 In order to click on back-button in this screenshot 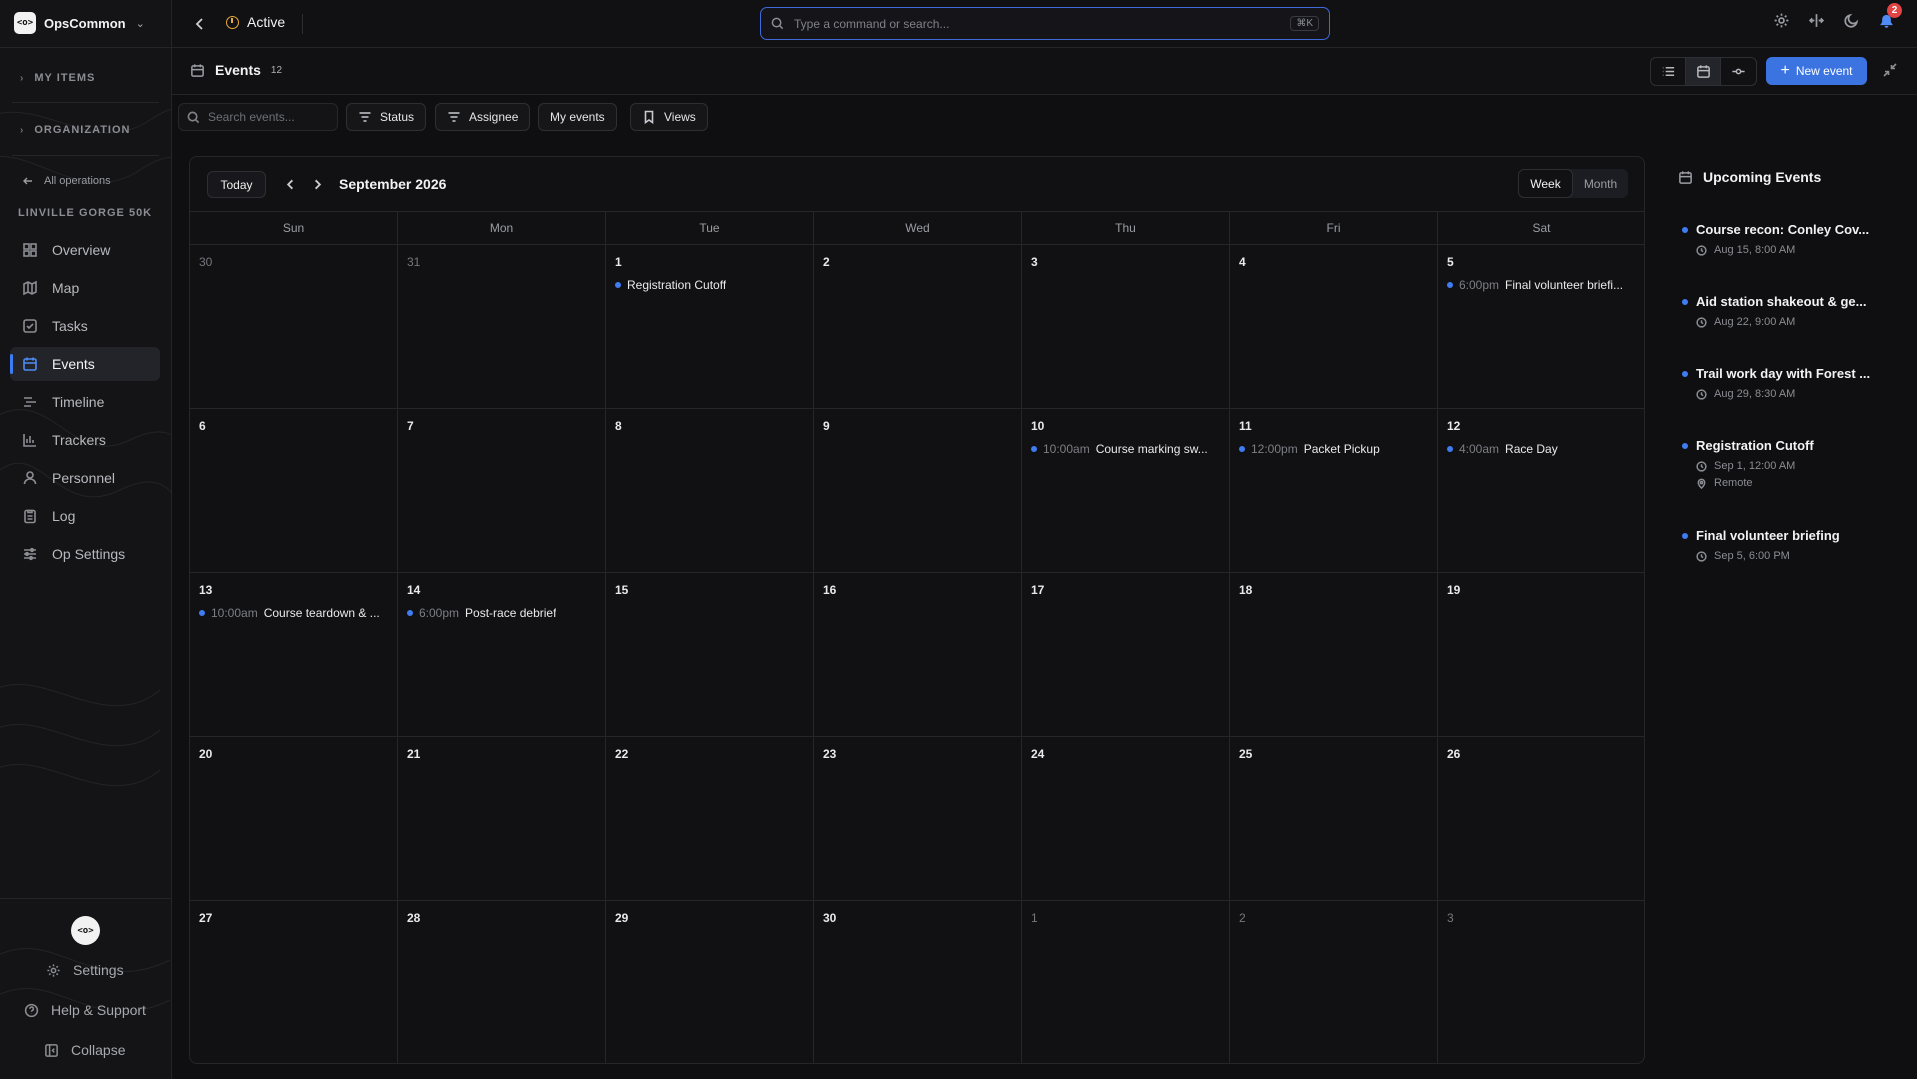, I will do `click(200, 24)`.